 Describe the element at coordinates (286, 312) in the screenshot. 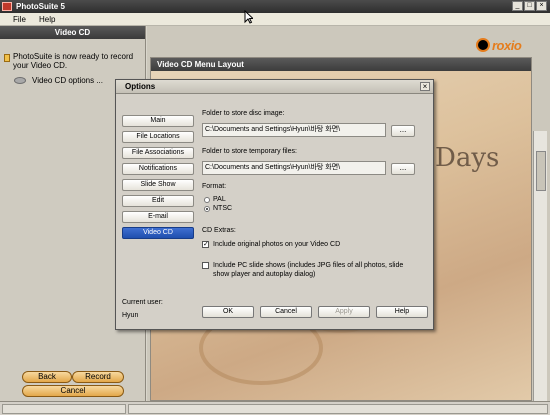

I see `dialog-cancel-button: Cancel` at that location.